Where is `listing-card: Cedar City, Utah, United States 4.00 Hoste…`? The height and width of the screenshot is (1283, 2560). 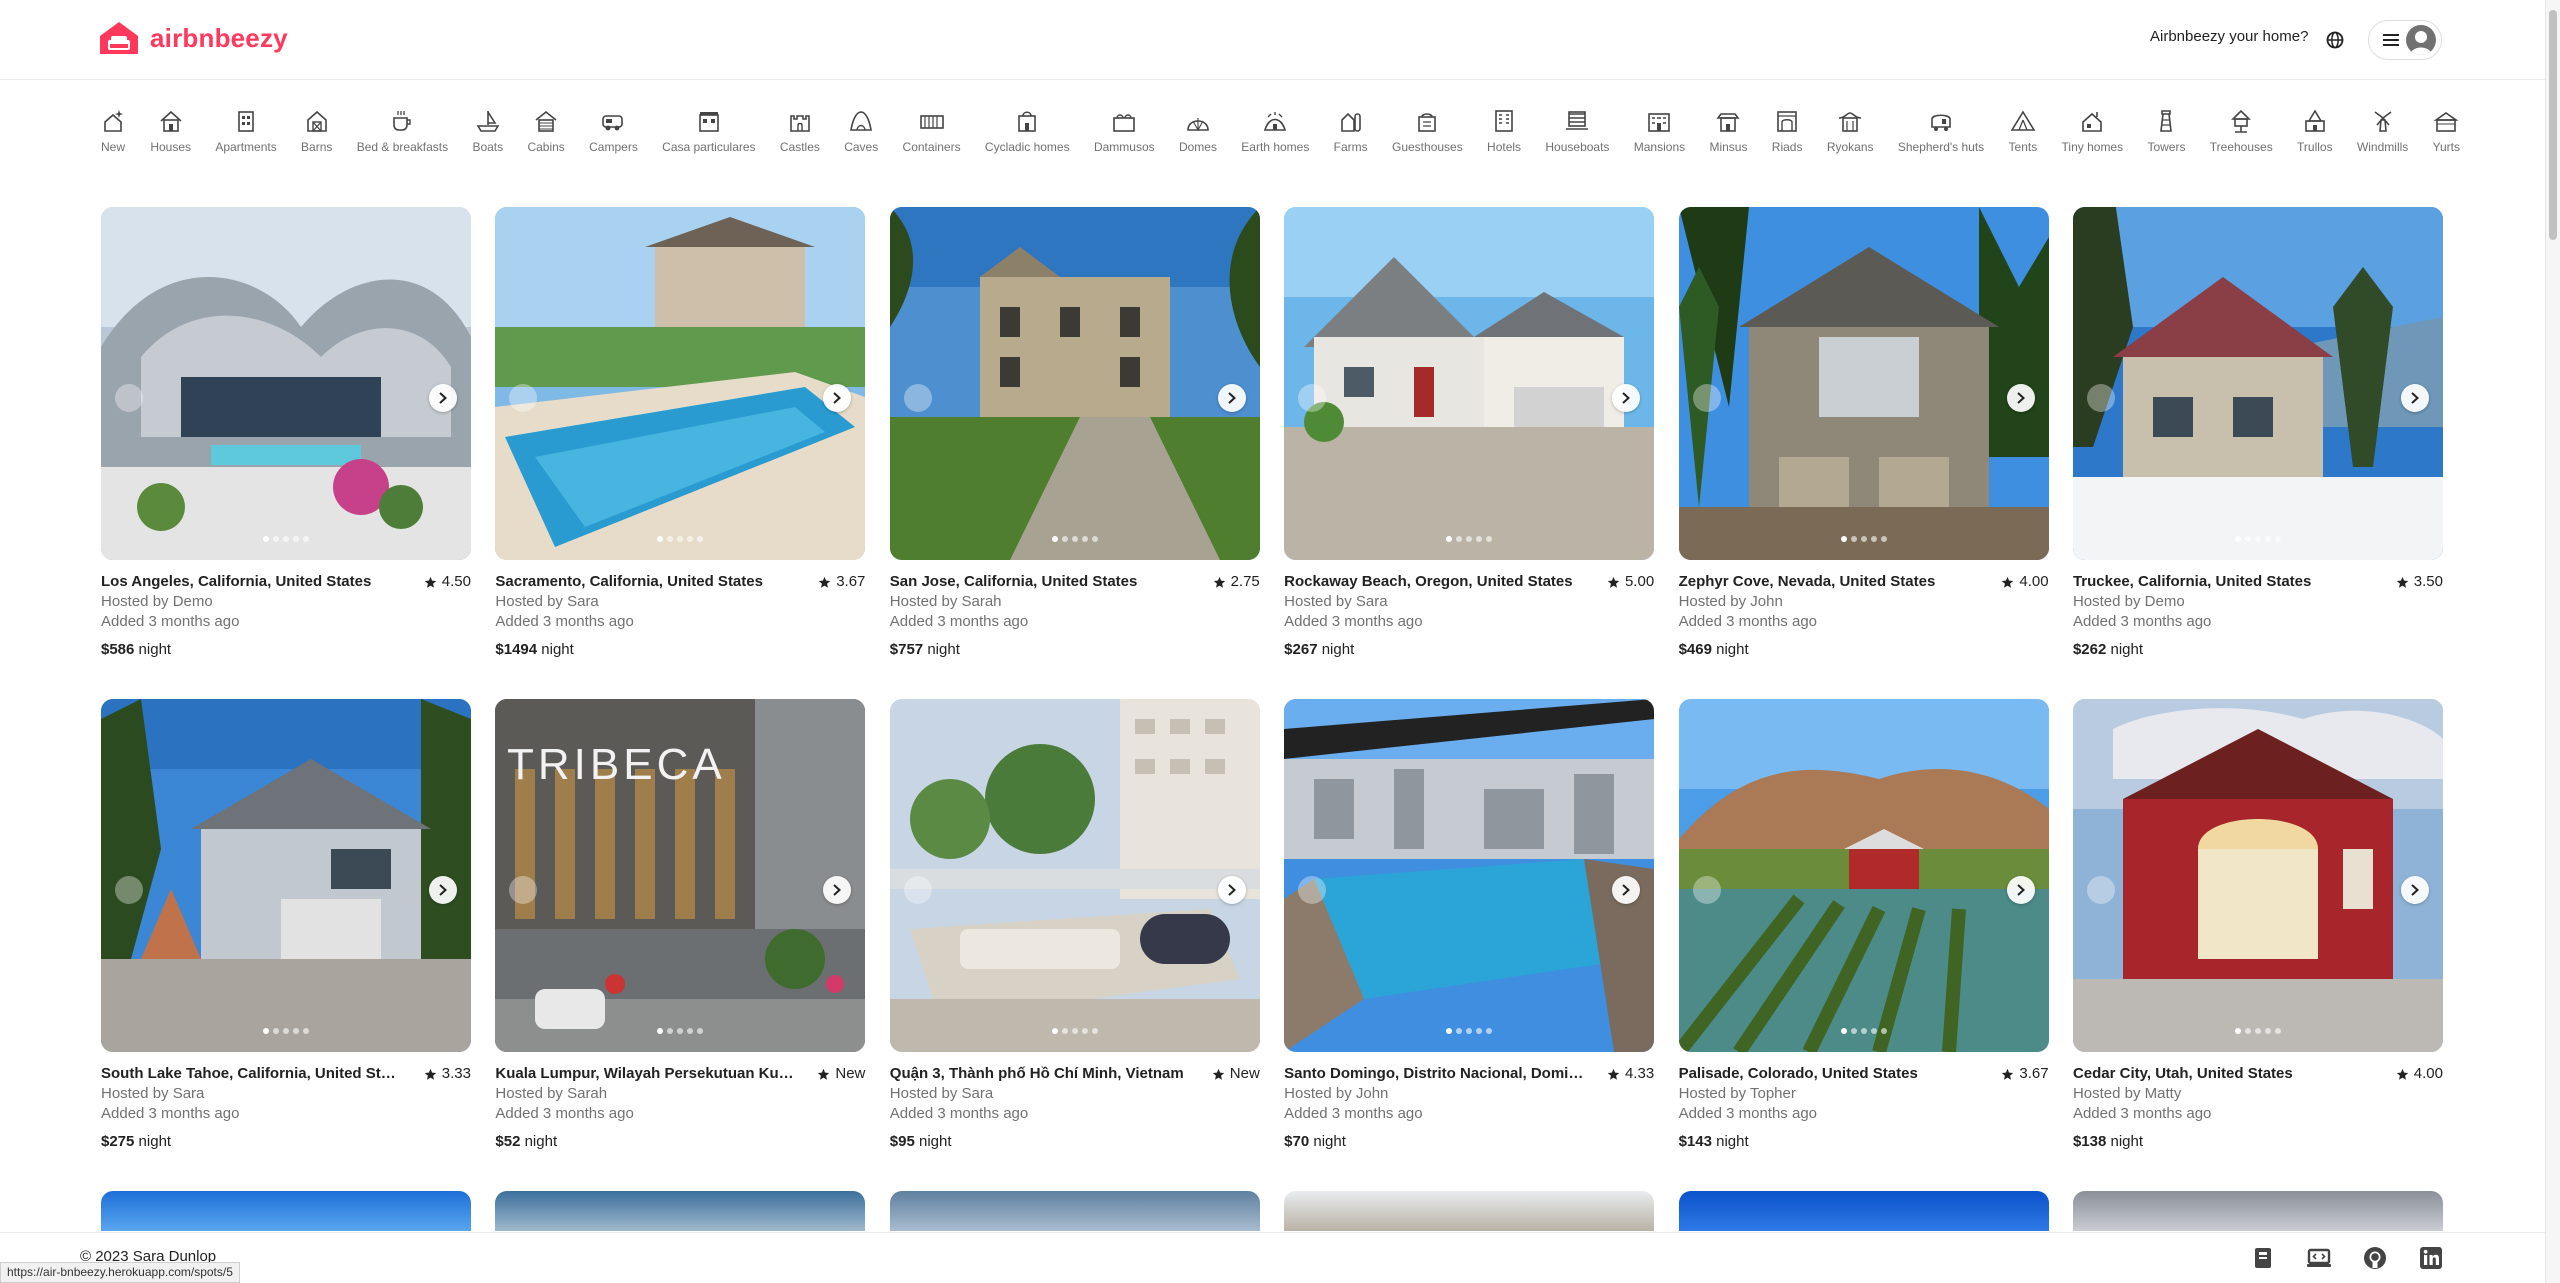 listing-card: Cedar City, Utah, United States 4.00 Hoste… is located at coordinates (2257, 945).